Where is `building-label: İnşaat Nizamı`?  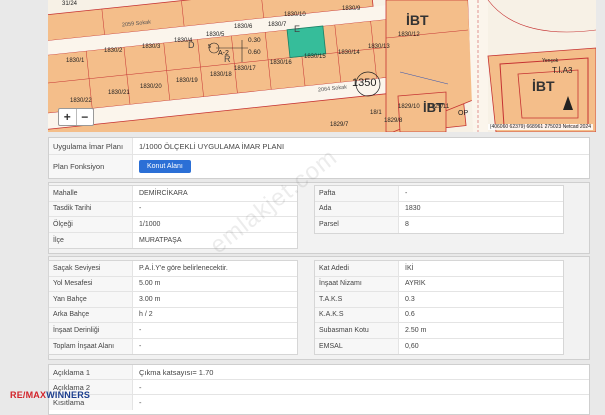 building-label: İnşaat Nizamı is located at coordinates (357, 283).